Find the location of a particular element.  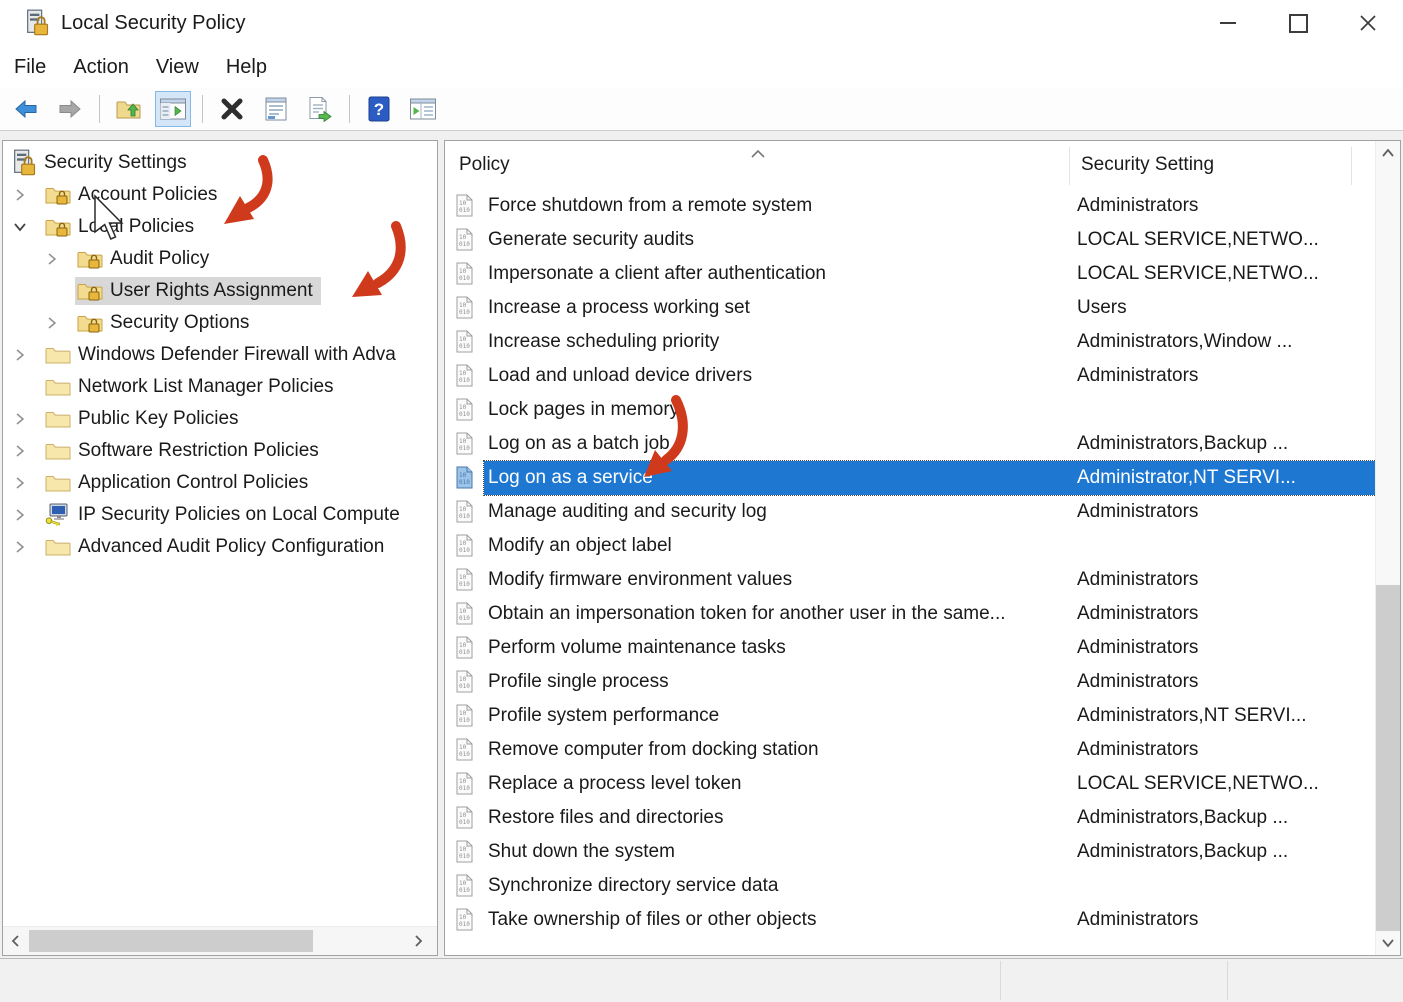

list-header: Policy Security Setting is located at coordinates (910, 165).